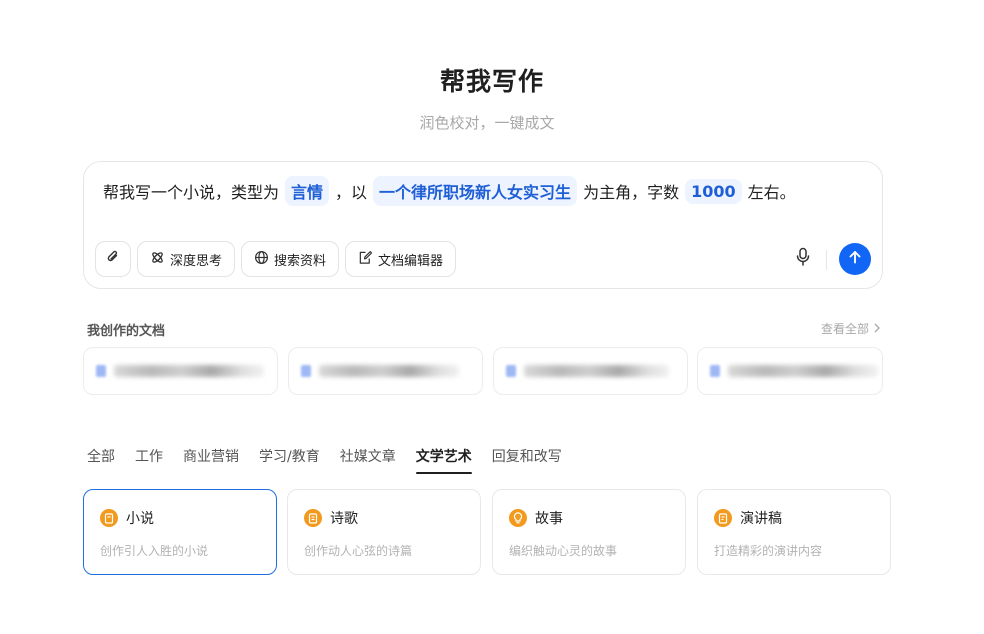  What do you see at coordinates (313, 518) in the screenshot?
I see `document-icon` at bounding box center [313, 518].